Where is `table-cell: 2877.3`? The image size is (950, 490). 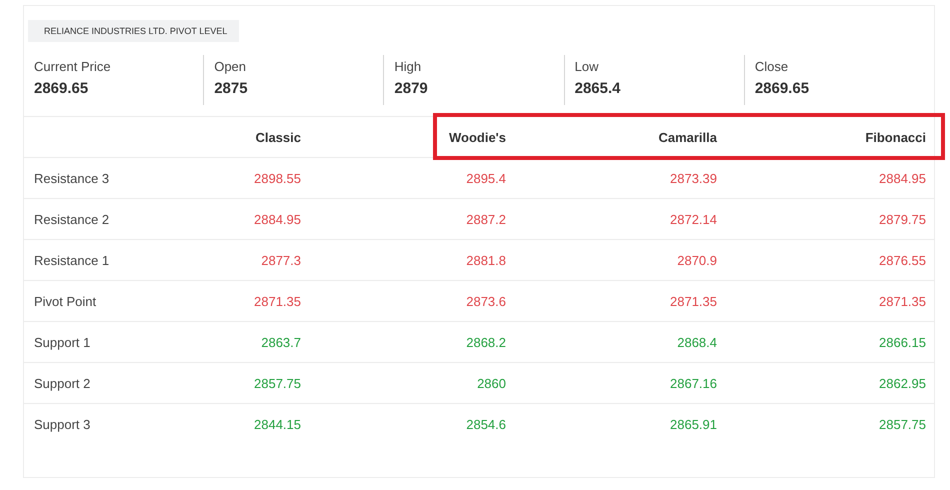 table-cell: 2877.3 is located at coordinates (281, 260).